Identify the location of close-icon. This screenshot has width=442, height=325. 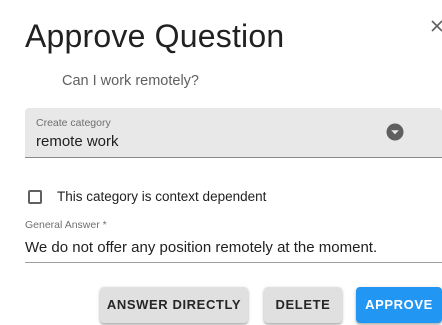
(436, 26).